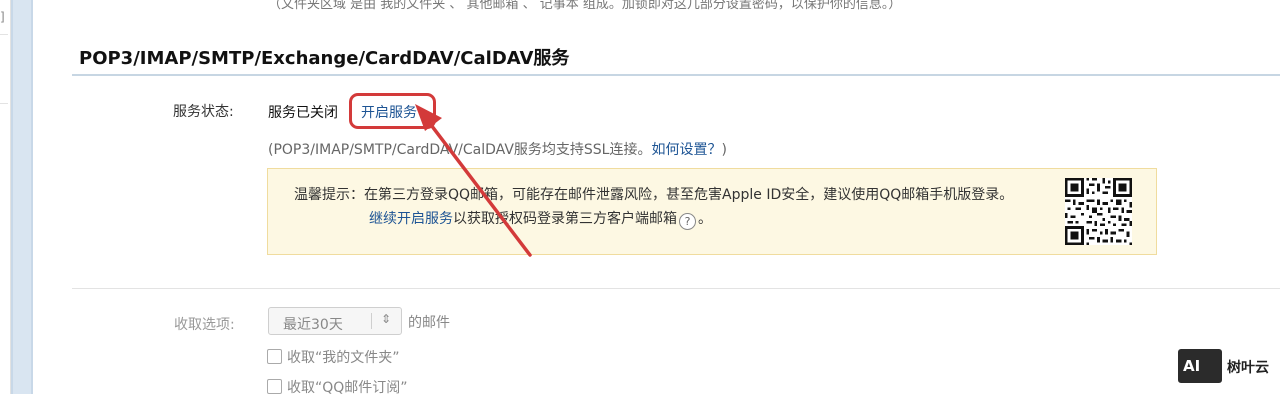  I want to click on section-divider, so click(676, 75).